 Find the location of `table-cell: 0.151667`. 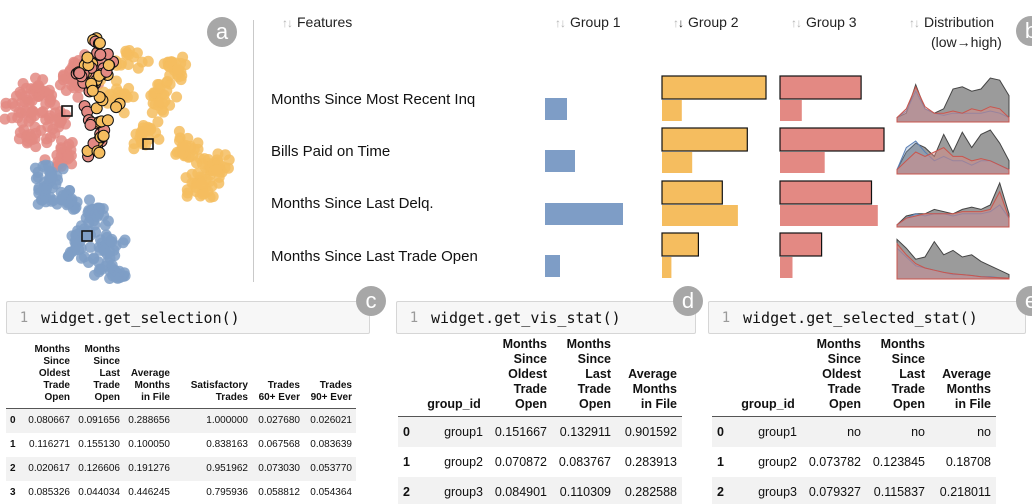

table-cell: 0.151667 is located at coordinates (520, 431).